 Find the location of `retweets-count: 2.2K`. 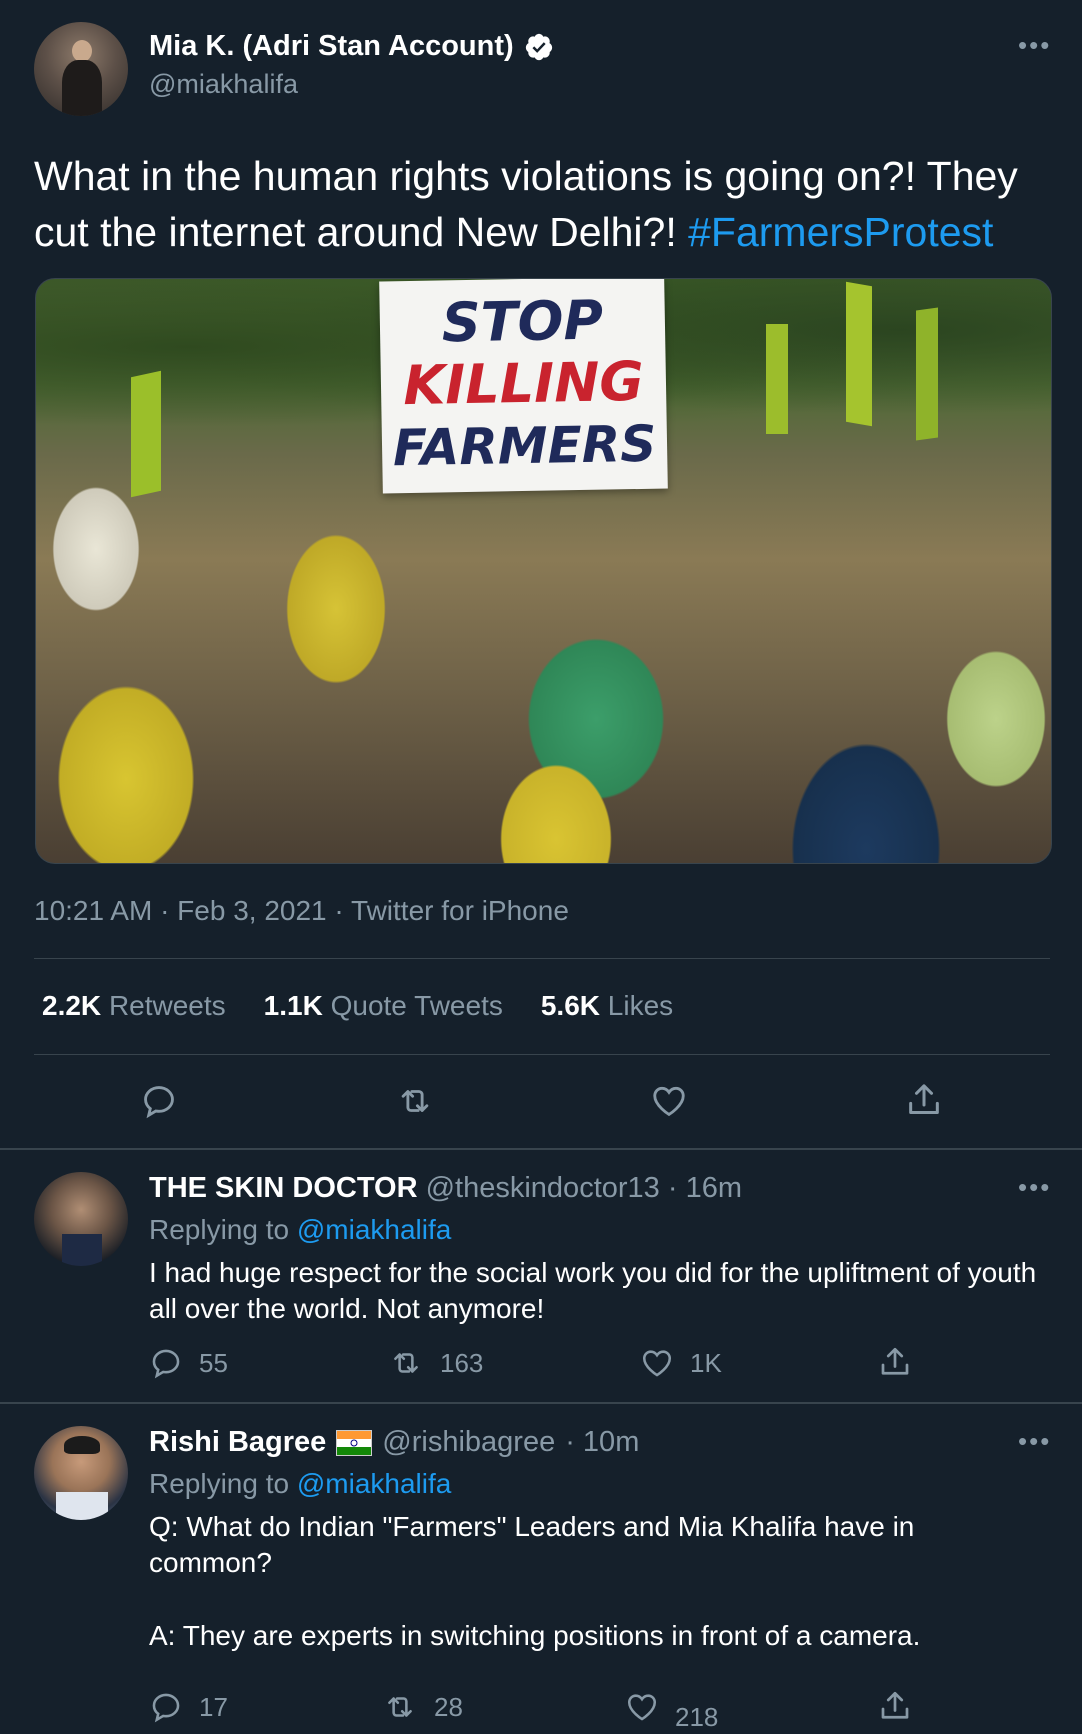

retweets-count: 2.2K is located at coordinates (72, 1005).